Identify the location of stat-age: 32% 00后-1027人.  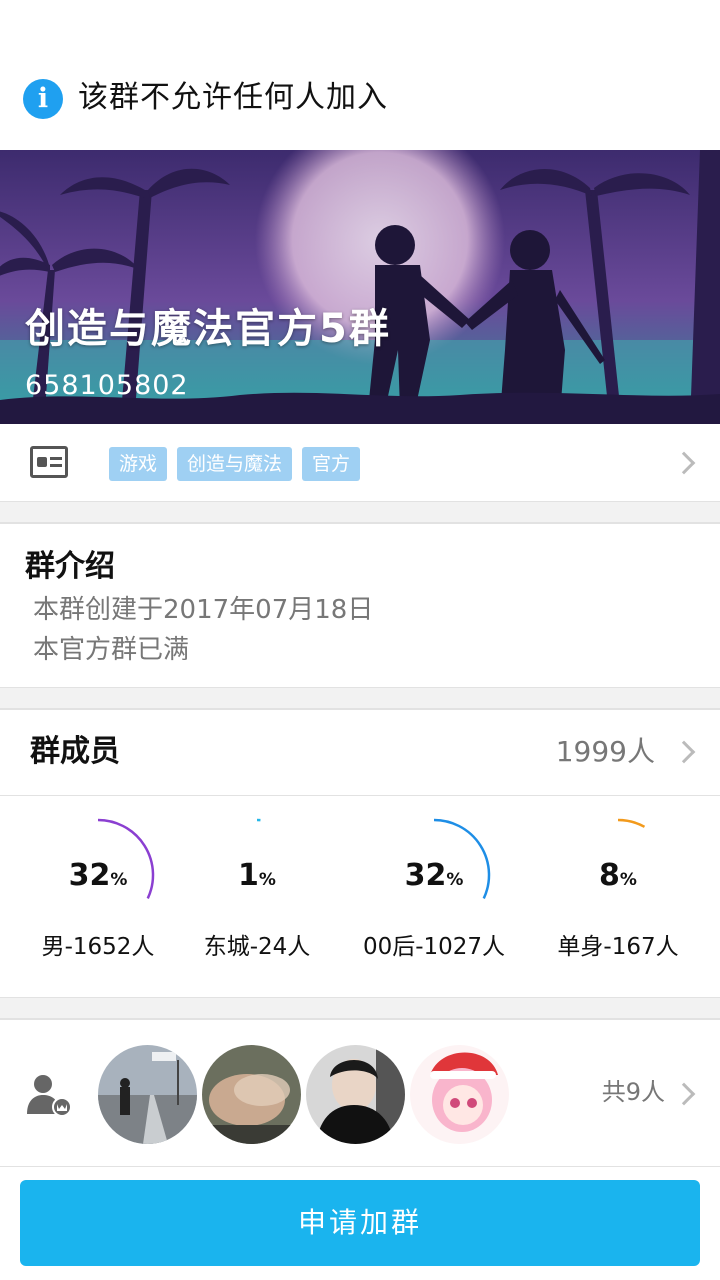
(434, 890).